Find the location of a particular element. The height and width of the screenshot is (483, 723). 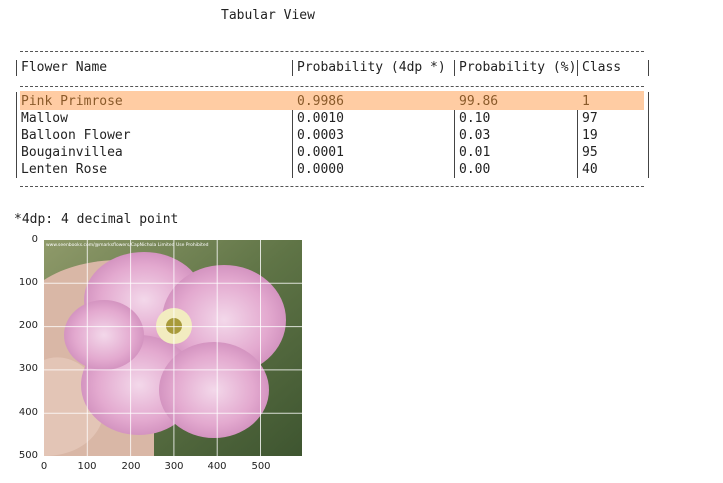

probability-pct-cell: 0.01 is located at coordinates (475, 152).